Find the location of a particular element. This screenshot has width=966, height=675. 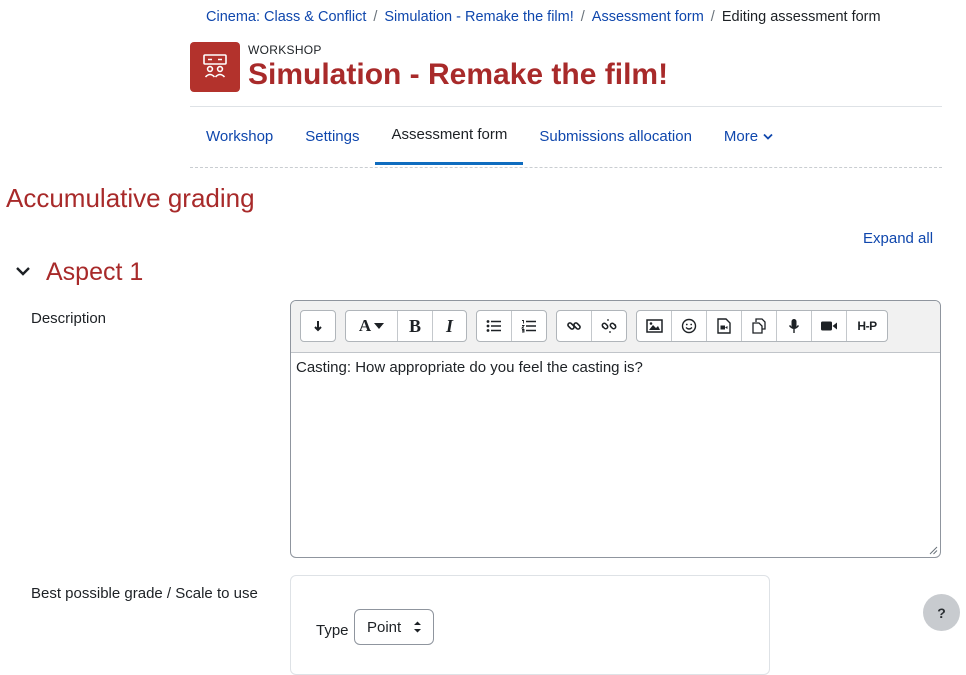

toolbar-group: A B I is located at coordinates (406, 326).